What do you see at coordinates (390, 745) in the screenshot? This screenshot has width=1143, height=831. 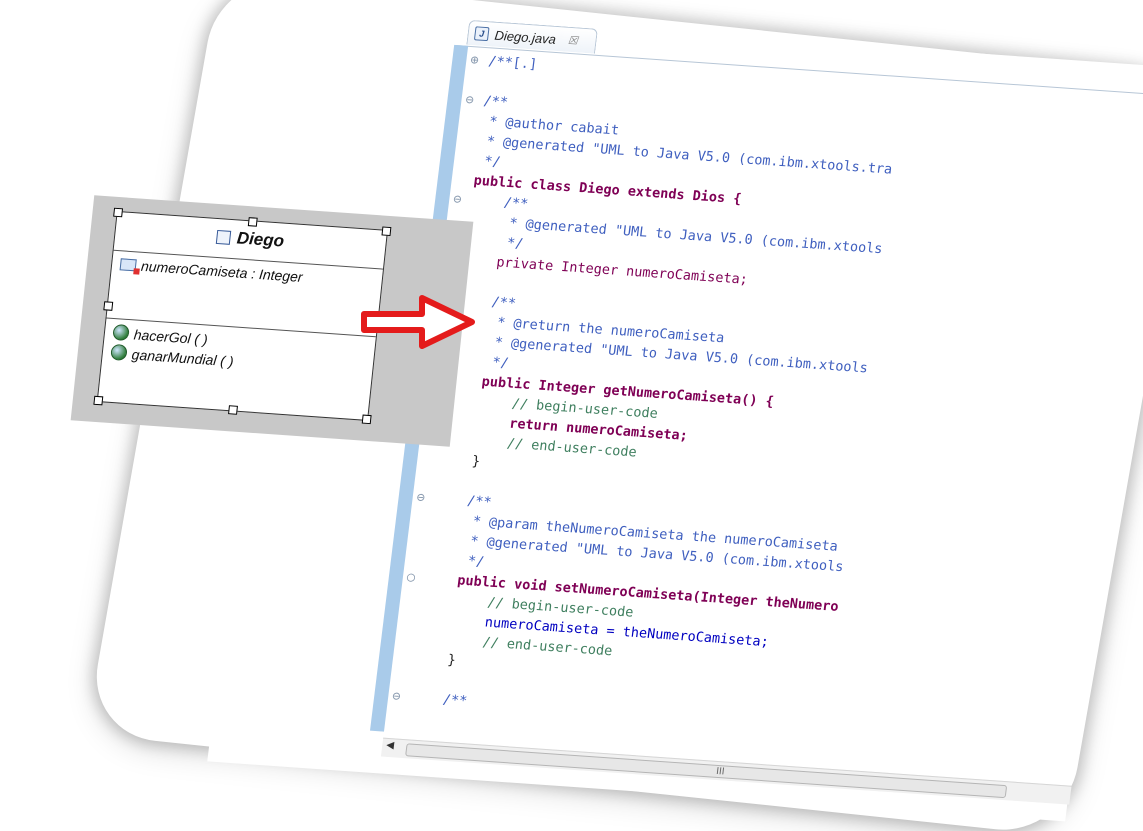 I see `scroll-left-icon: ◀` at bounding box center [390, 745].